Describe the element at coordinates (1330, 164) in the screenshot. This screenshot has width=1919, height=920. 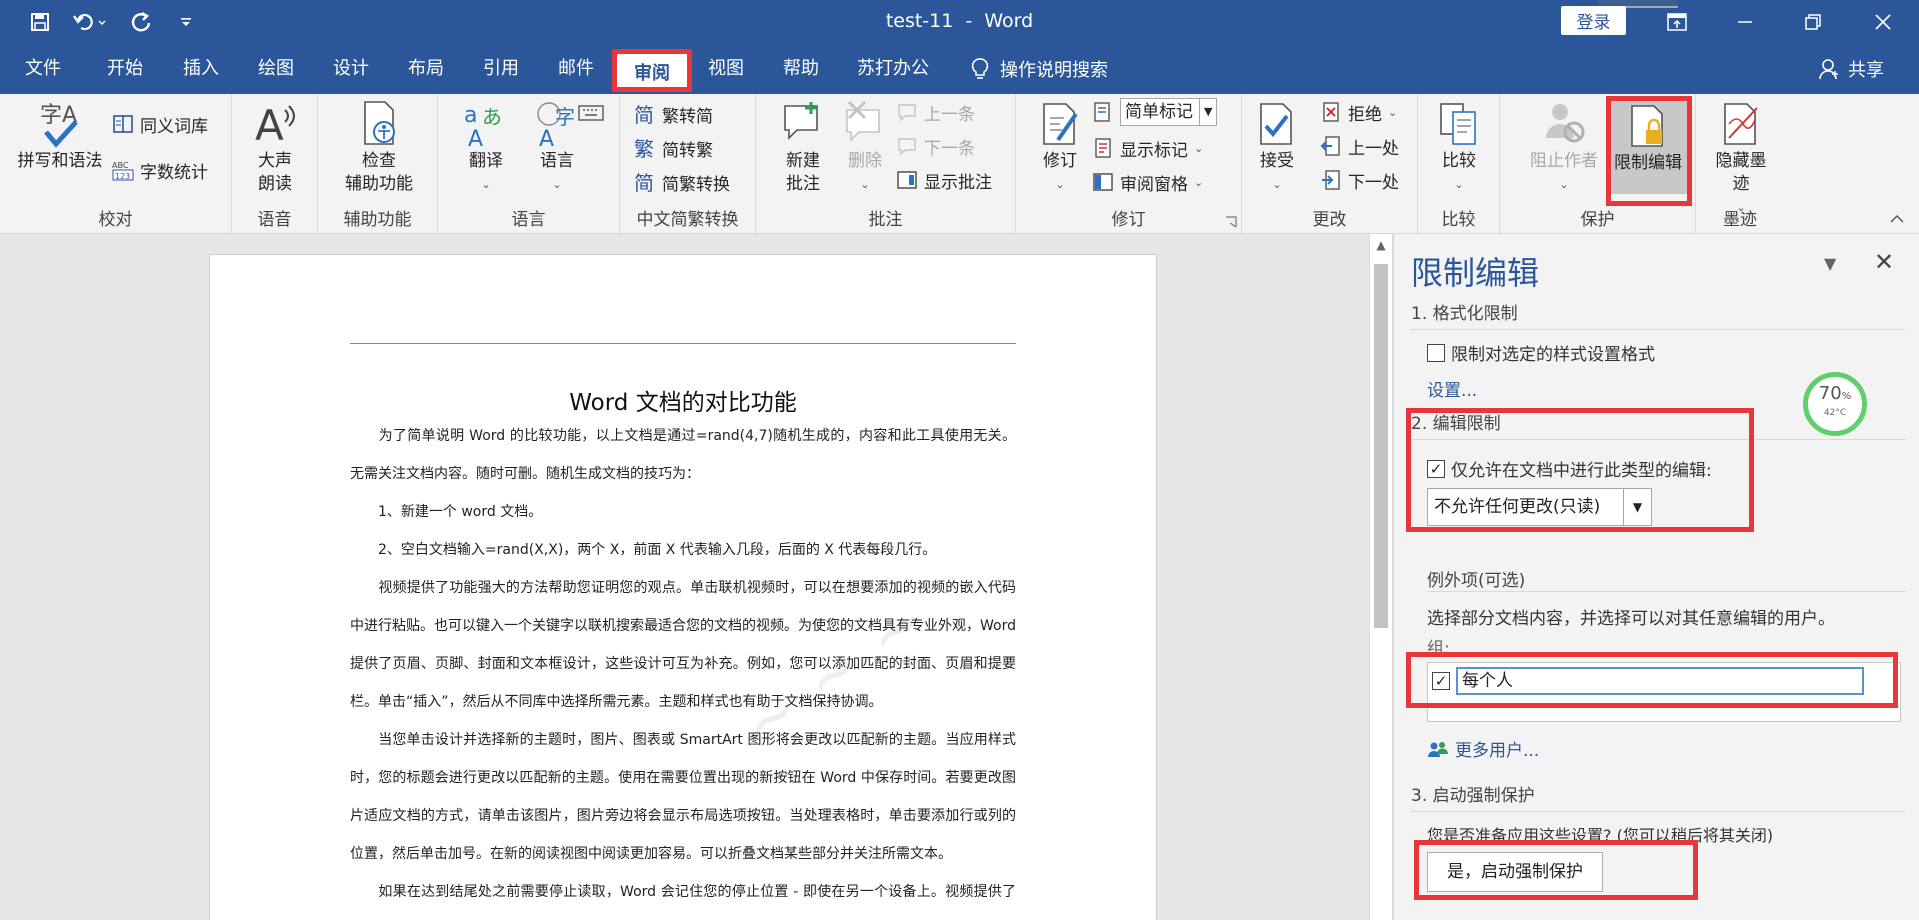
I see `group-changes: 接受 ⌄ 拒绝 ⌄ 上一处 下一处 更改` at that location.